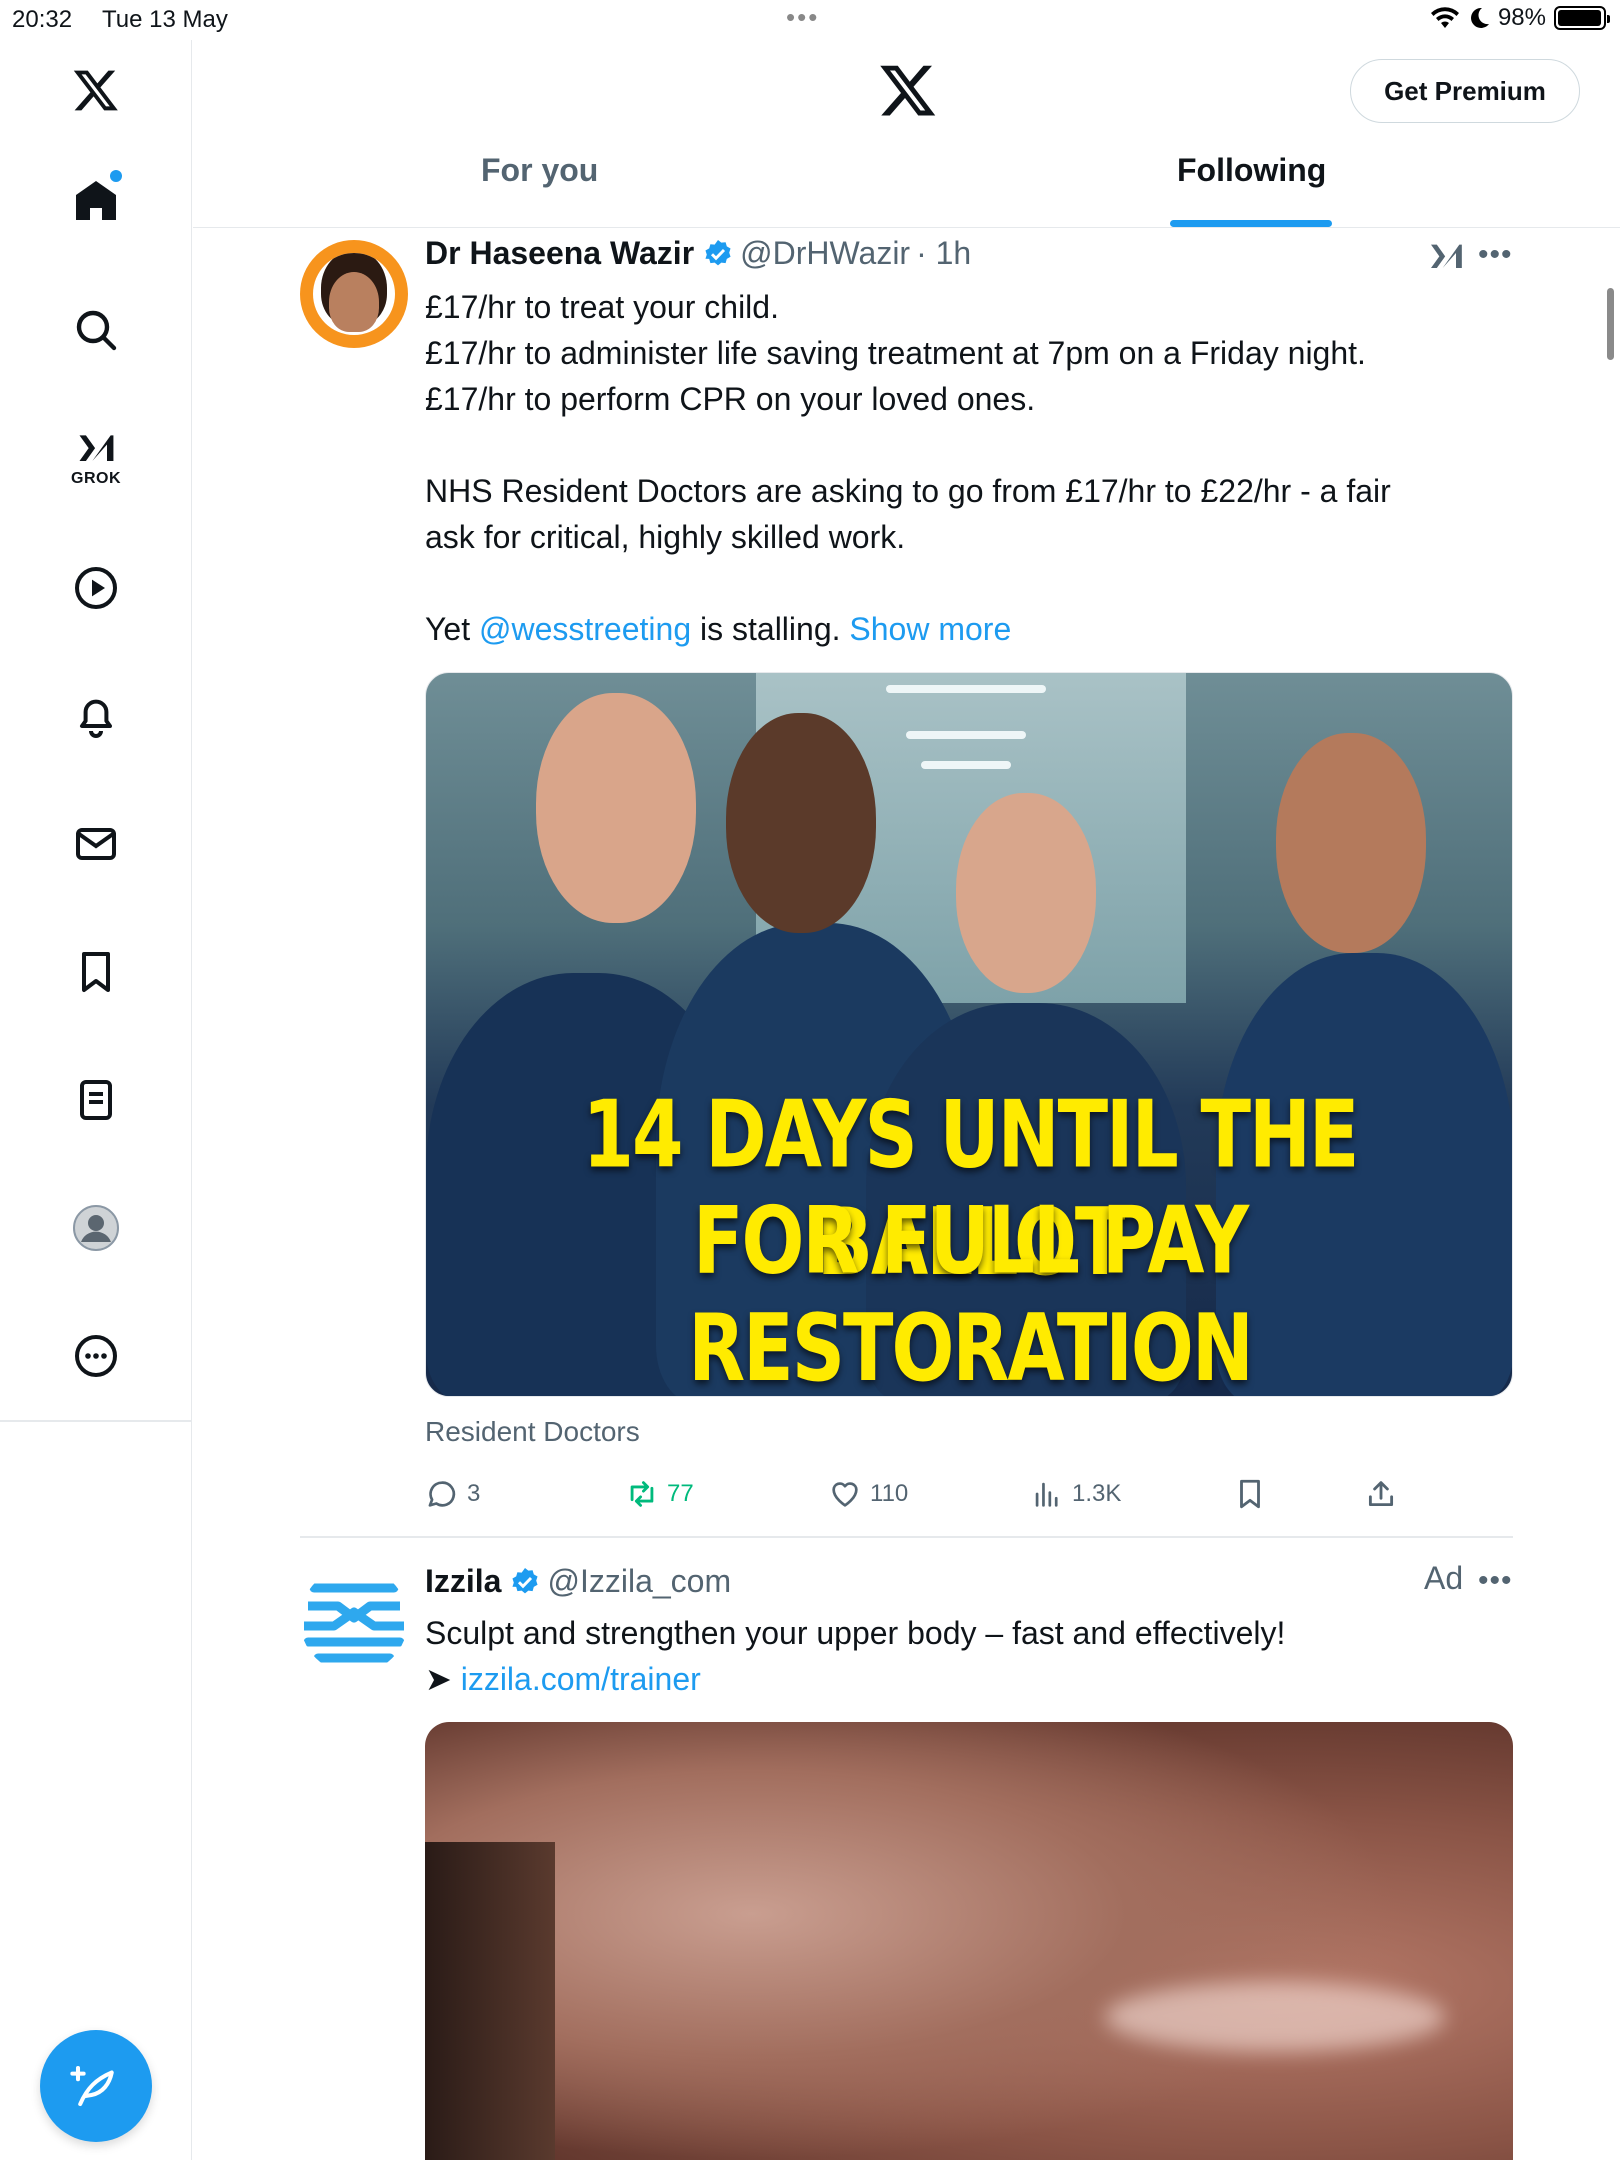 The image size is (1620, 2160). I want to click on izzila-logo-icon, so click(354, 1620).